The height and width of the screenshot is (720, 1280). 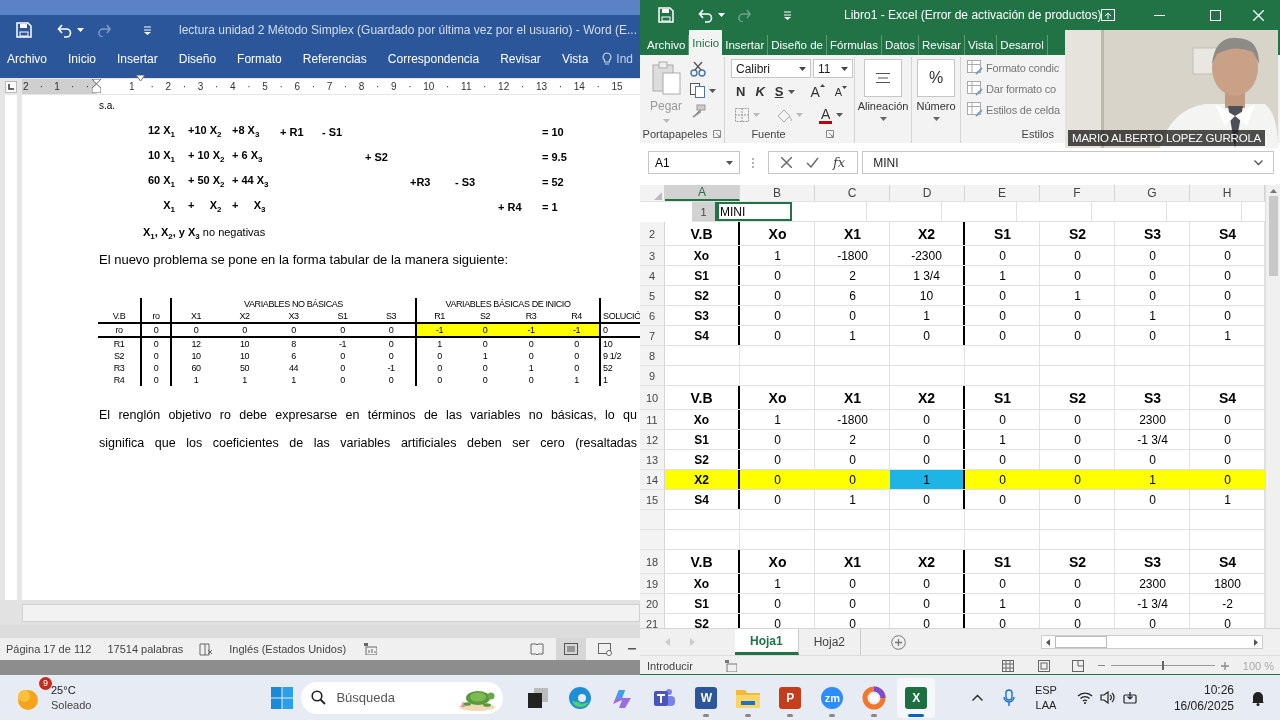 What do you see at coordinates (197, 58) in the screenshot?
I see `ribbon-tab: Diseño` at bounding box center [197, 58].